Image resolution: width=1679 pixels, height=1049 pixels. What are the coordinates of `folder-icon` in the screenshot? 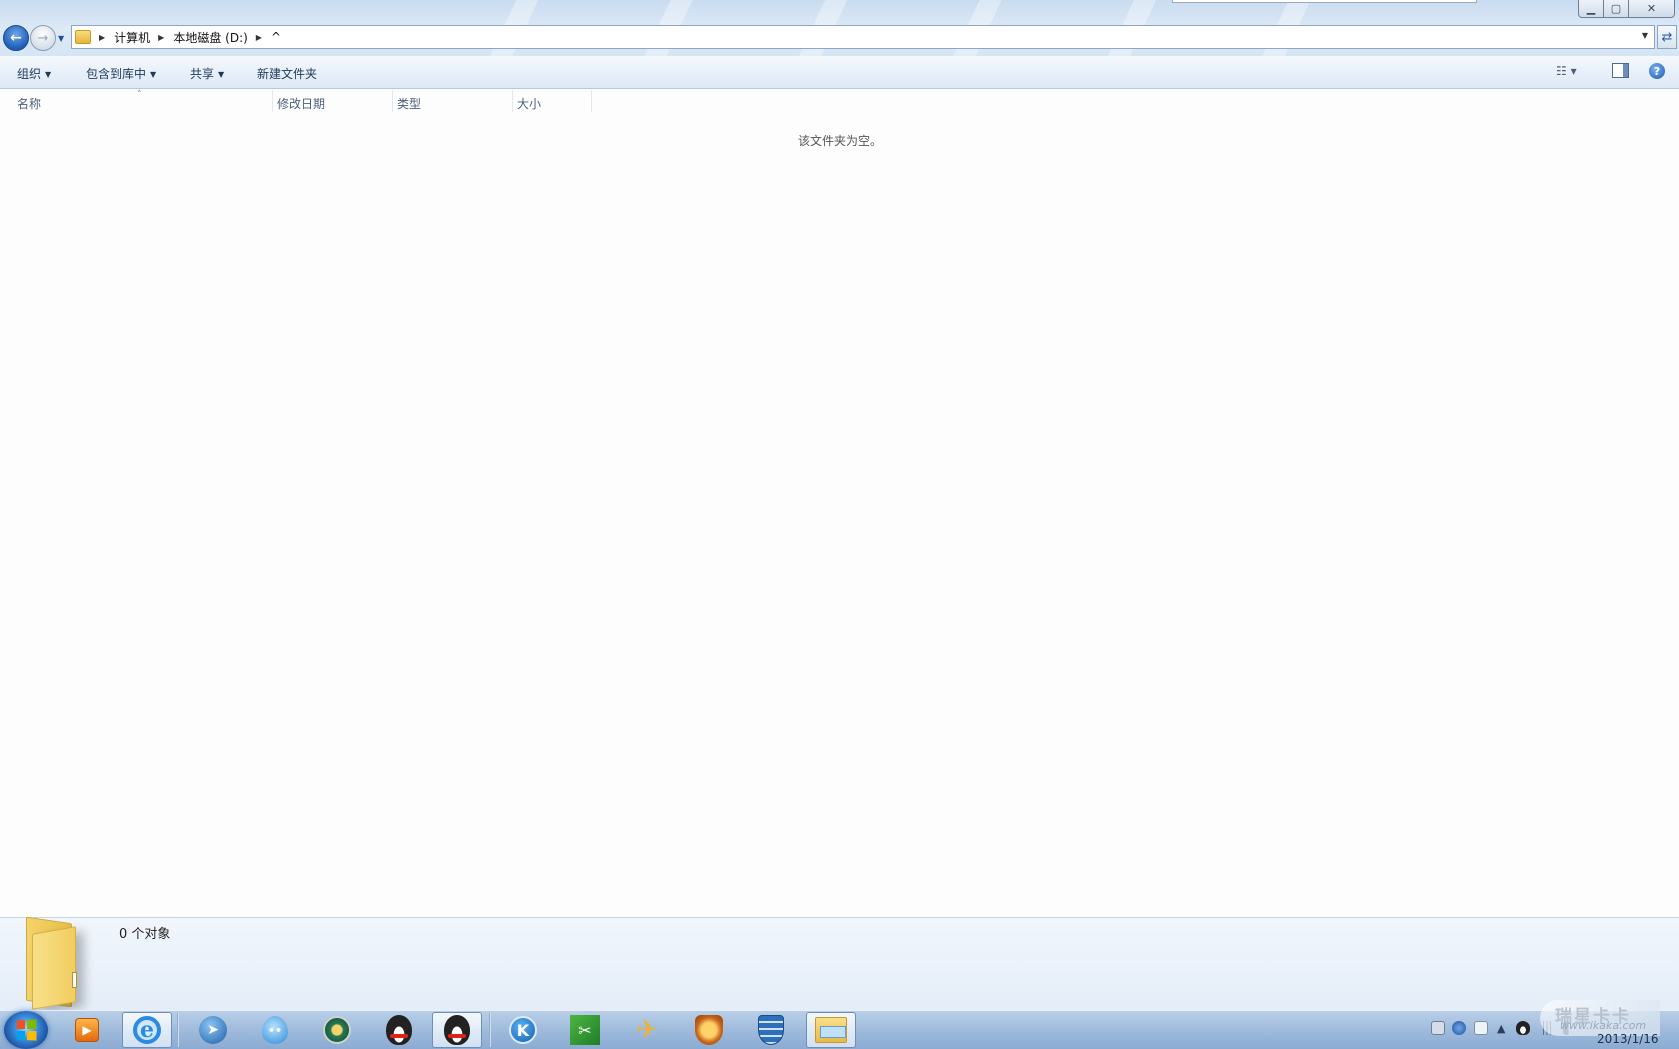 It's located at (83, 37).